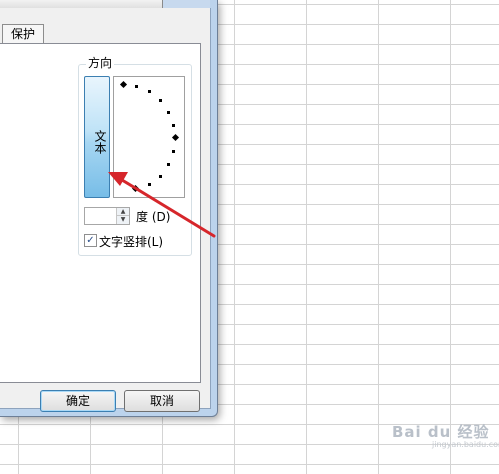  What do you see at coordinates (465, 444) in the screenshot?
I see `watermark-url: jingyan.baidu.com` at bounding box center [465, 444].